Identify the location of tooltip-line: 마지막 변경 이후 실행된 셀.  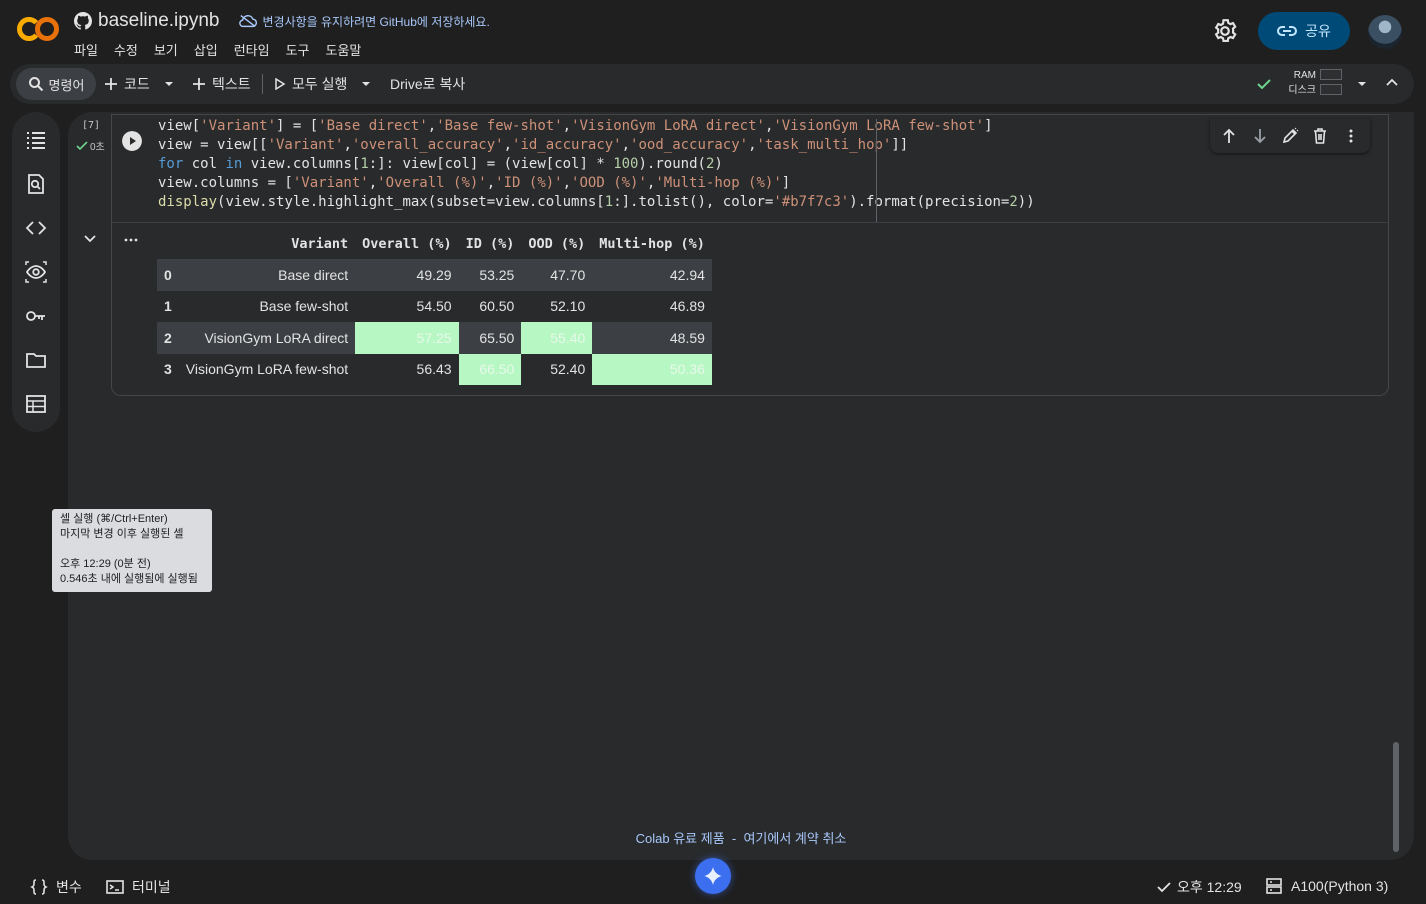
(122, 534).